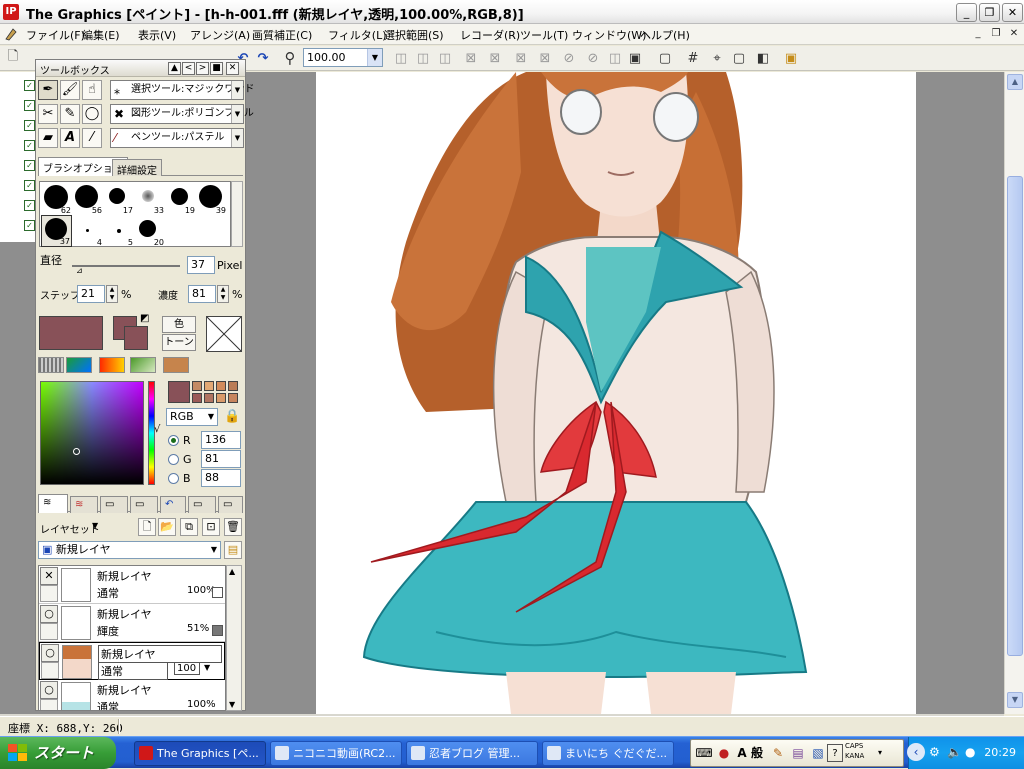  Describe the element at coordinates (174, 68) in the screenshot. I see `palette-collapse-button: ▲` at that location.